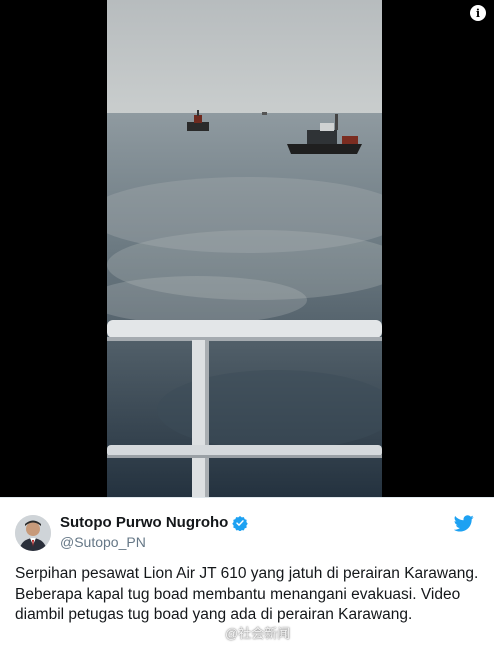  I want to click on info-glyph: i, so click(478, 13).